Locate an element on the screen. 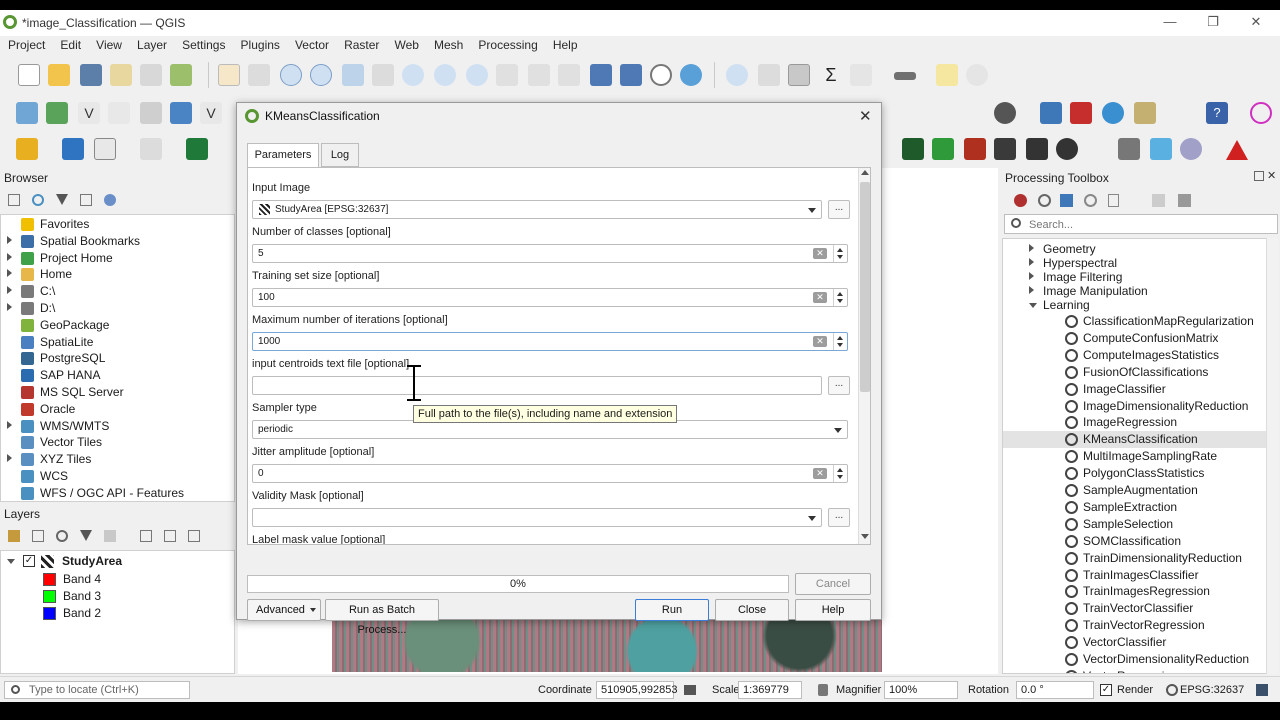 The image size is (1280, 720). measure-icon is located at coordinates (861, 75).